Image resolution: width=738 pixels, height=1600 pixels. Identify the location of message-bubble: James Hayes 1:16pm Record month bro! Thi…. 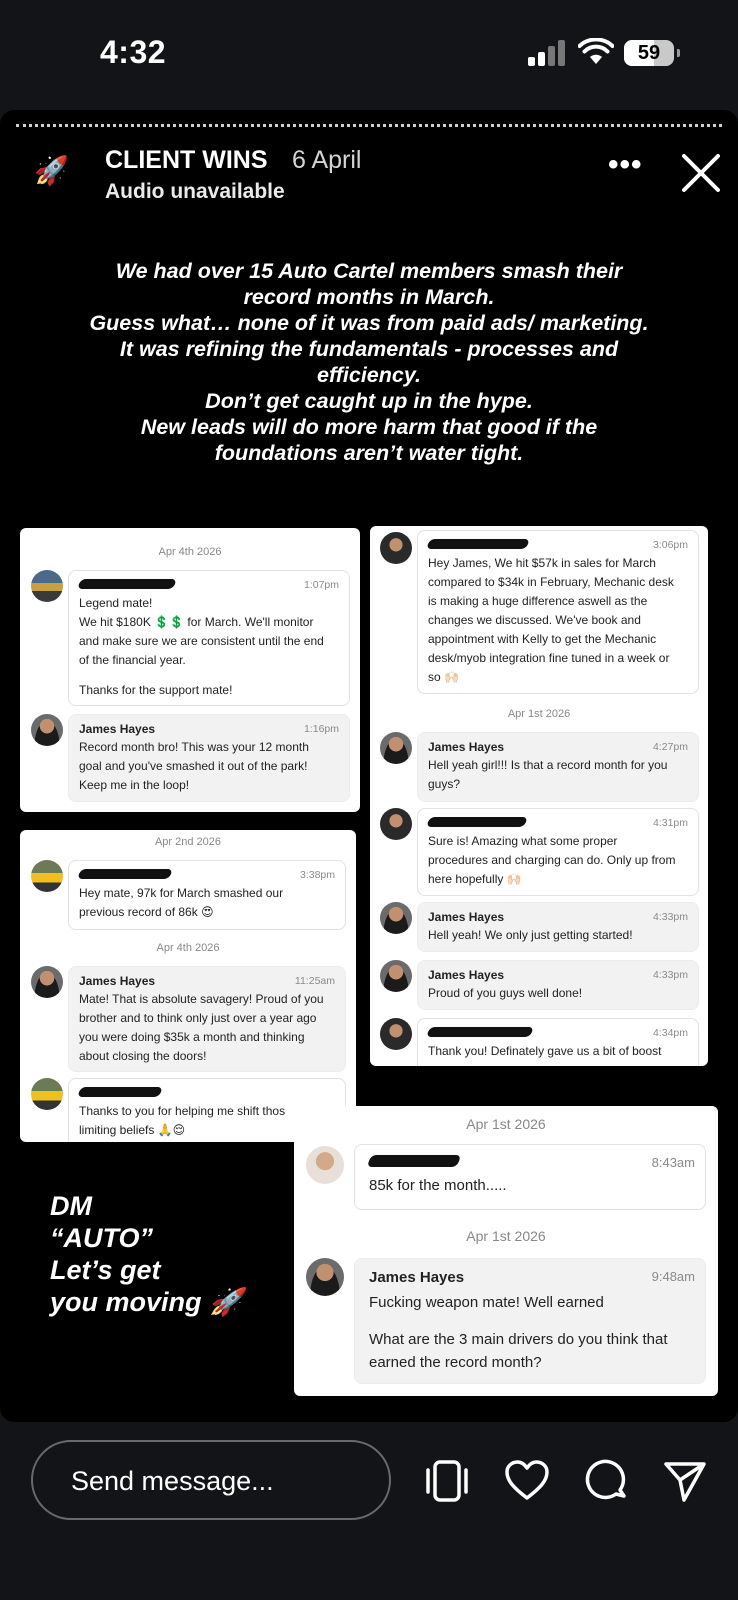
(209, 758).